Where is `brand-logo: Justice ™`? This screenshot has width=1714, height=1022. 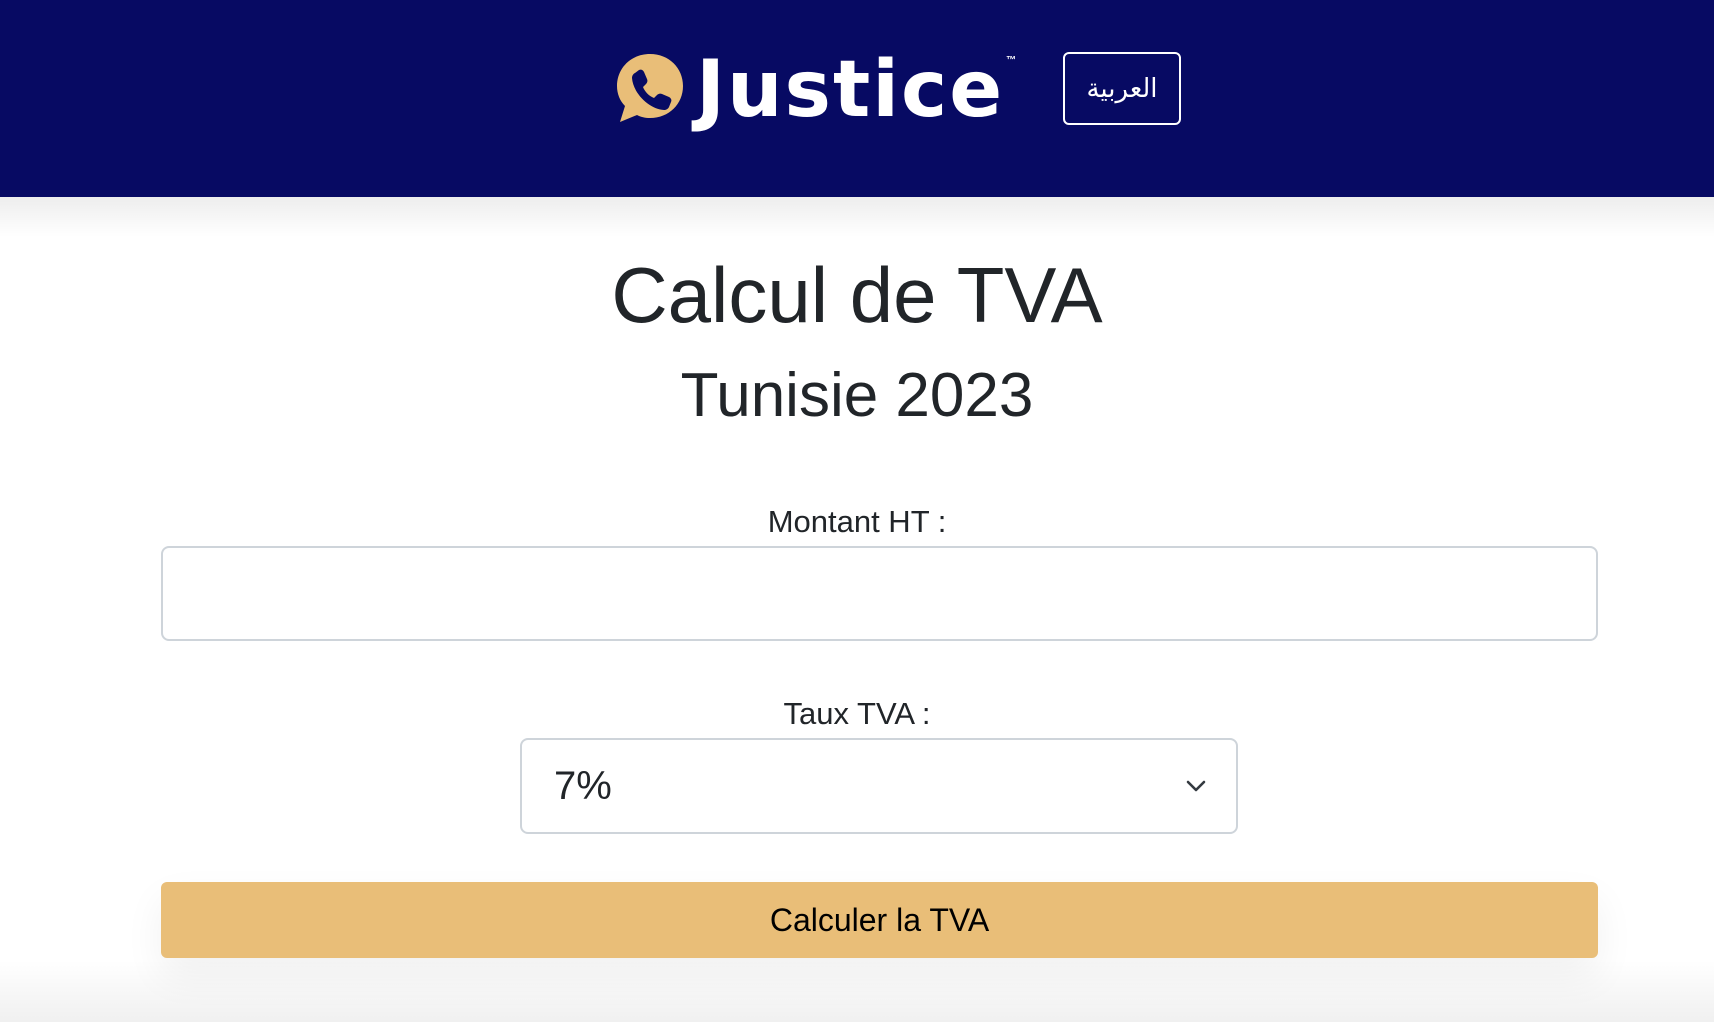
brand-logo: Justice ™ is located at coordinates (814, 90).